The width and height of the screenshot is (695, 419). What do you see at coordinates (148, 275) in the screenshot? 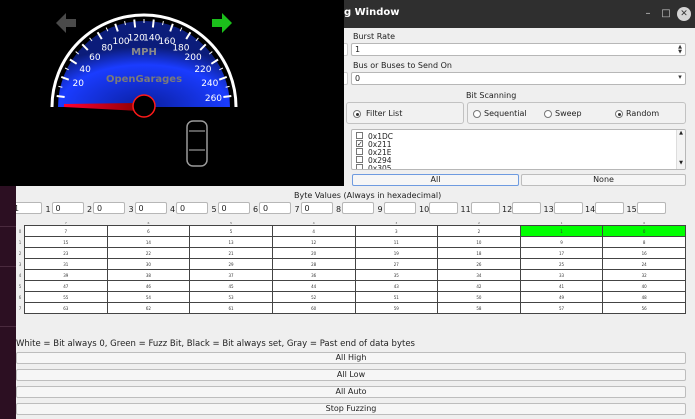
I see `bit-cell: 38` at bounding box center [148, 275].